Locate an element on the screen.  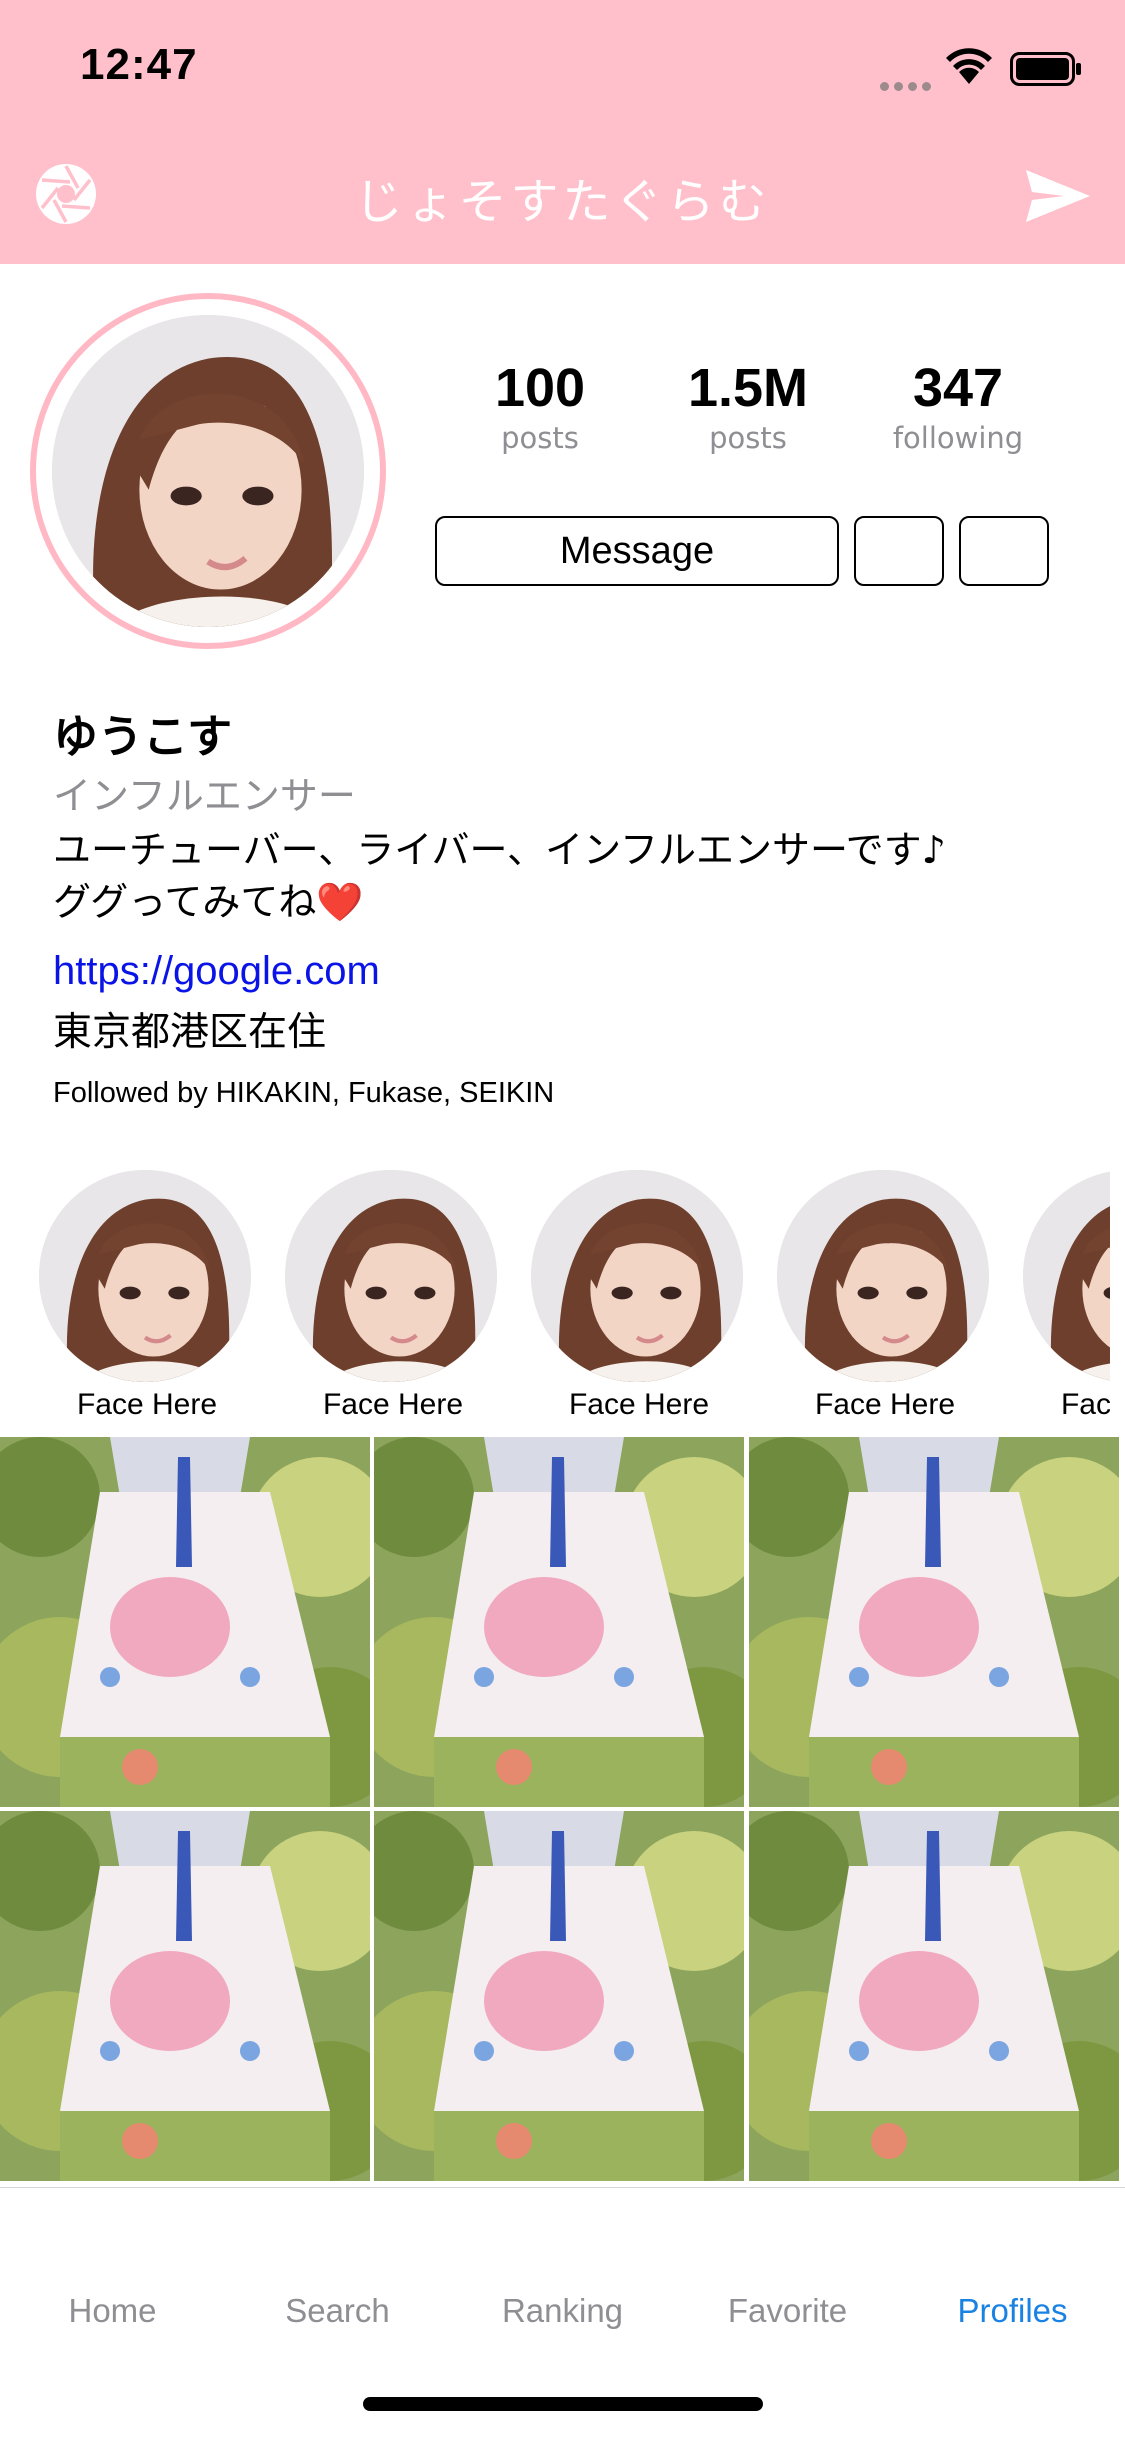
app-title: じょそすたぐらむ is located at coordinates (562, 202).